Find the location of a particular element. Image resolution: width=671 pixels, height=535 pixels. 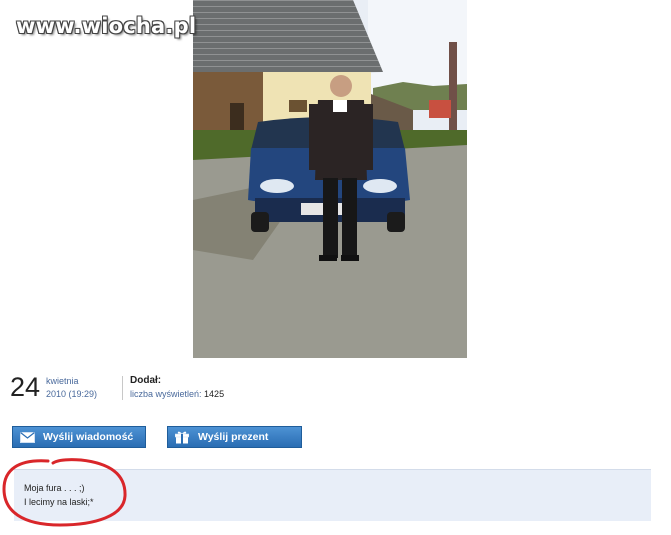

view-count-value: 1425 is located at coordinates (214, 394).